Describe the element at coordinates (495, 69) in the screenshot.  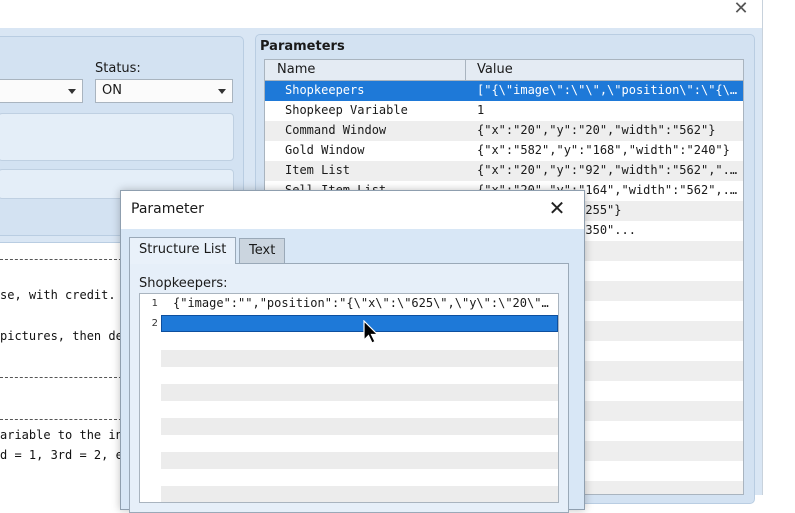
I see `column-header-value: Value` at that location.